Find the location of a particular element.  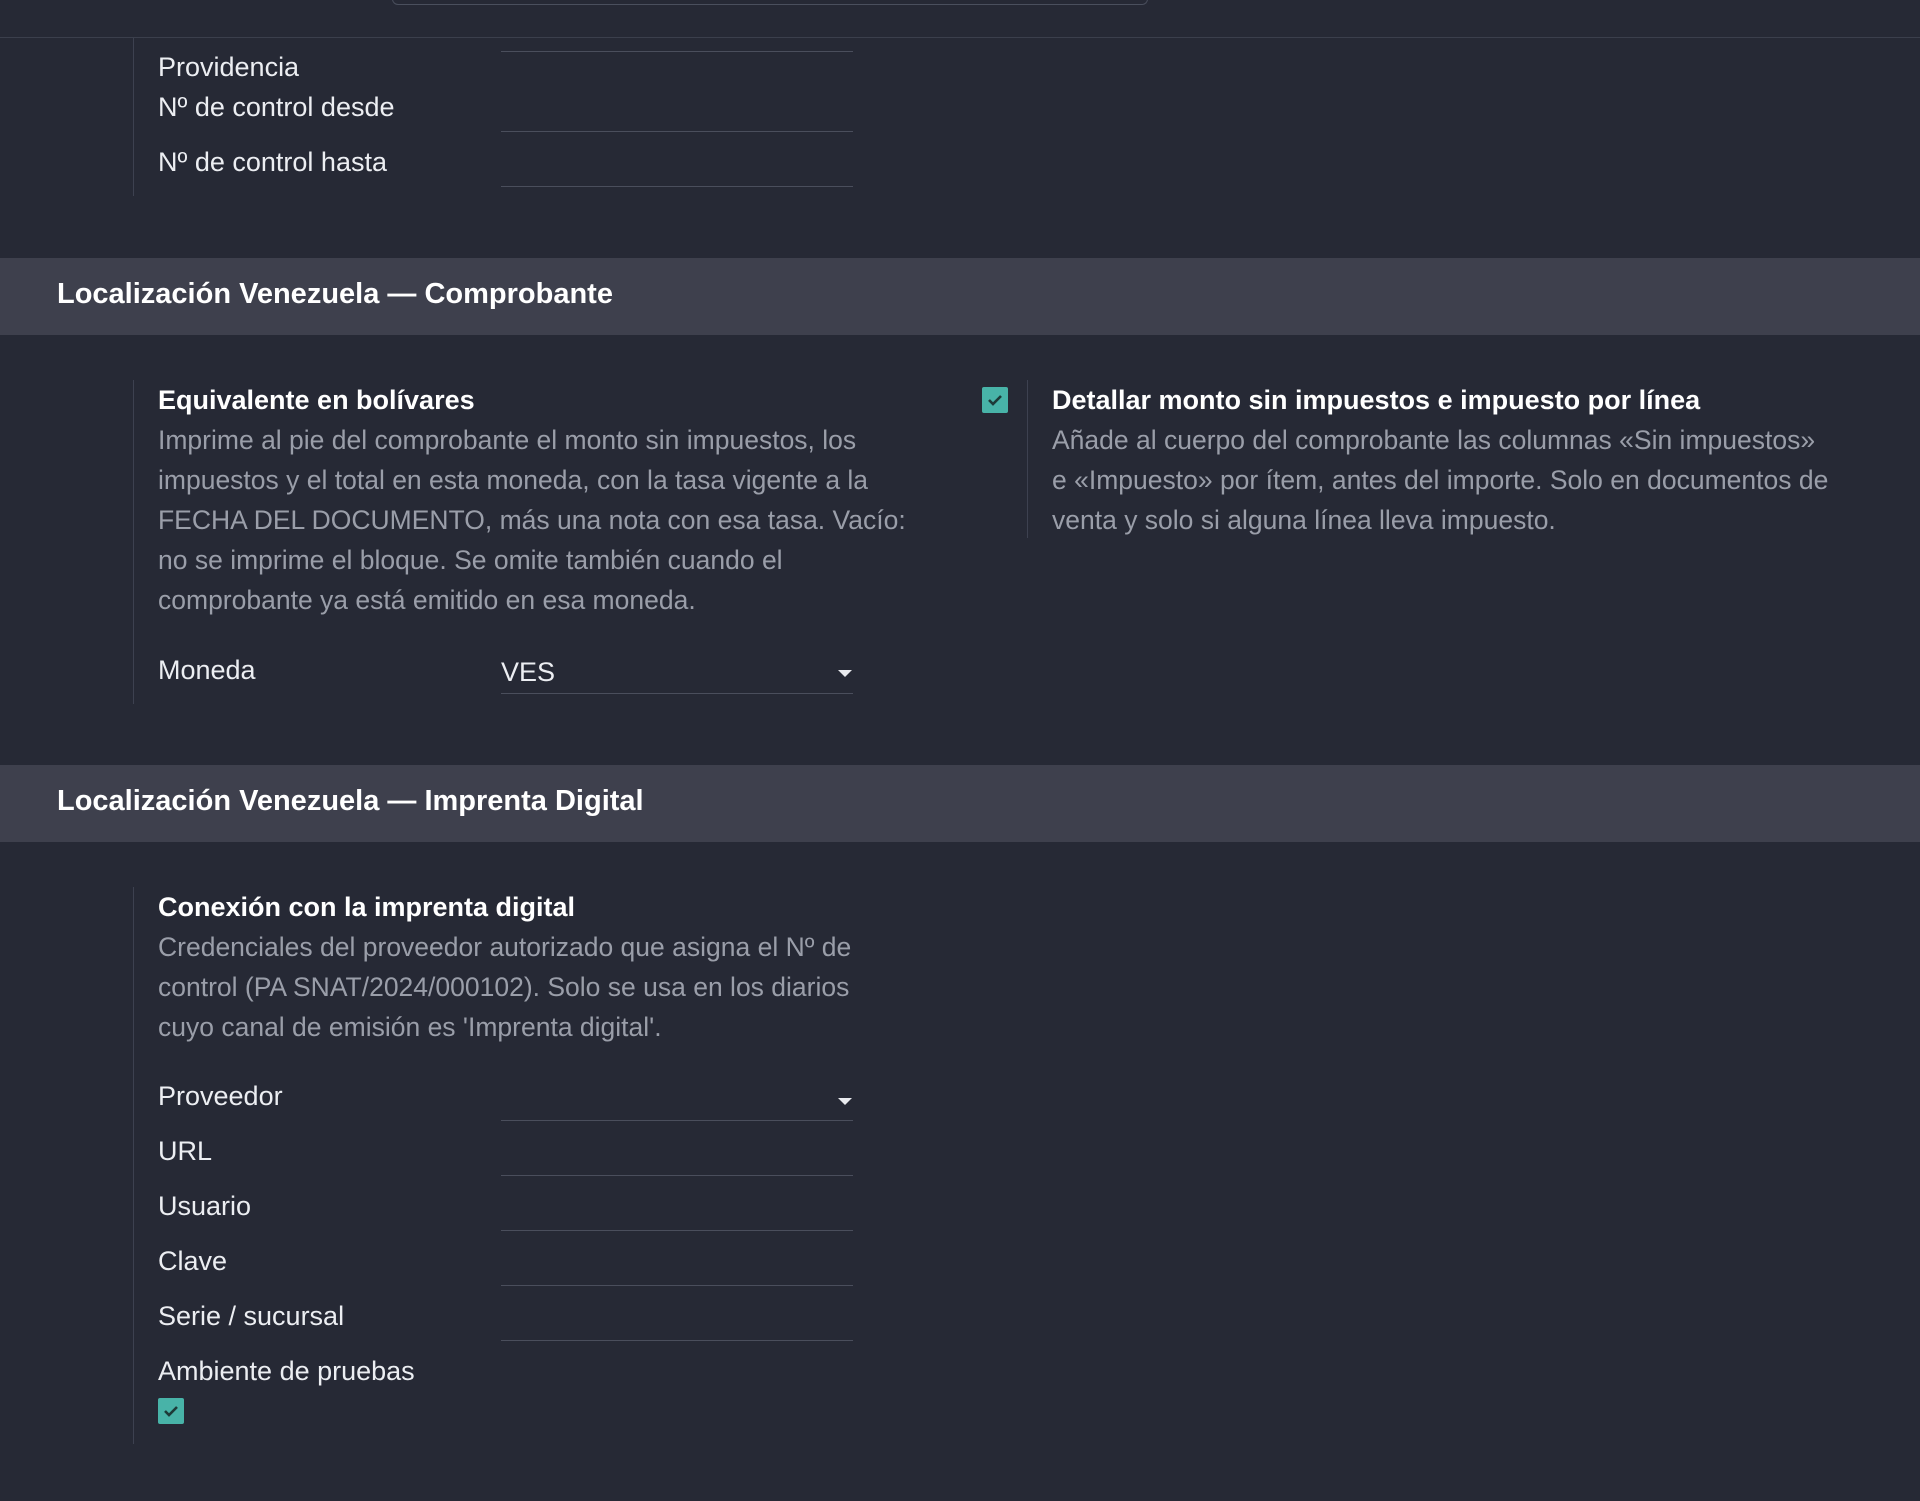

usuario-label: Usuario is located at coordinates (205, 1206).